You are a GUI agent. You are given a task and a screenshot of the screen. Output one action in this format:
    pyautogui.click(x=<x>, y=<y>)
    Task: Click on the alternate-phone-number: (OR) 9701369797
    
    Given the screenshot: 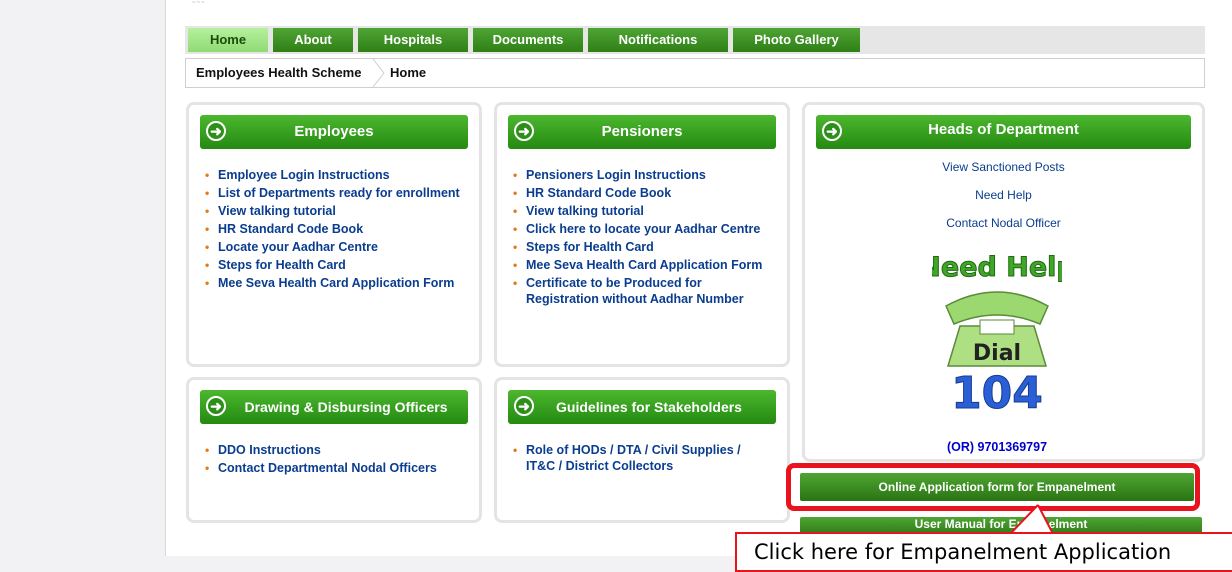 What is the action you would take?
    pyautogui.click(x=997, y=447)
    